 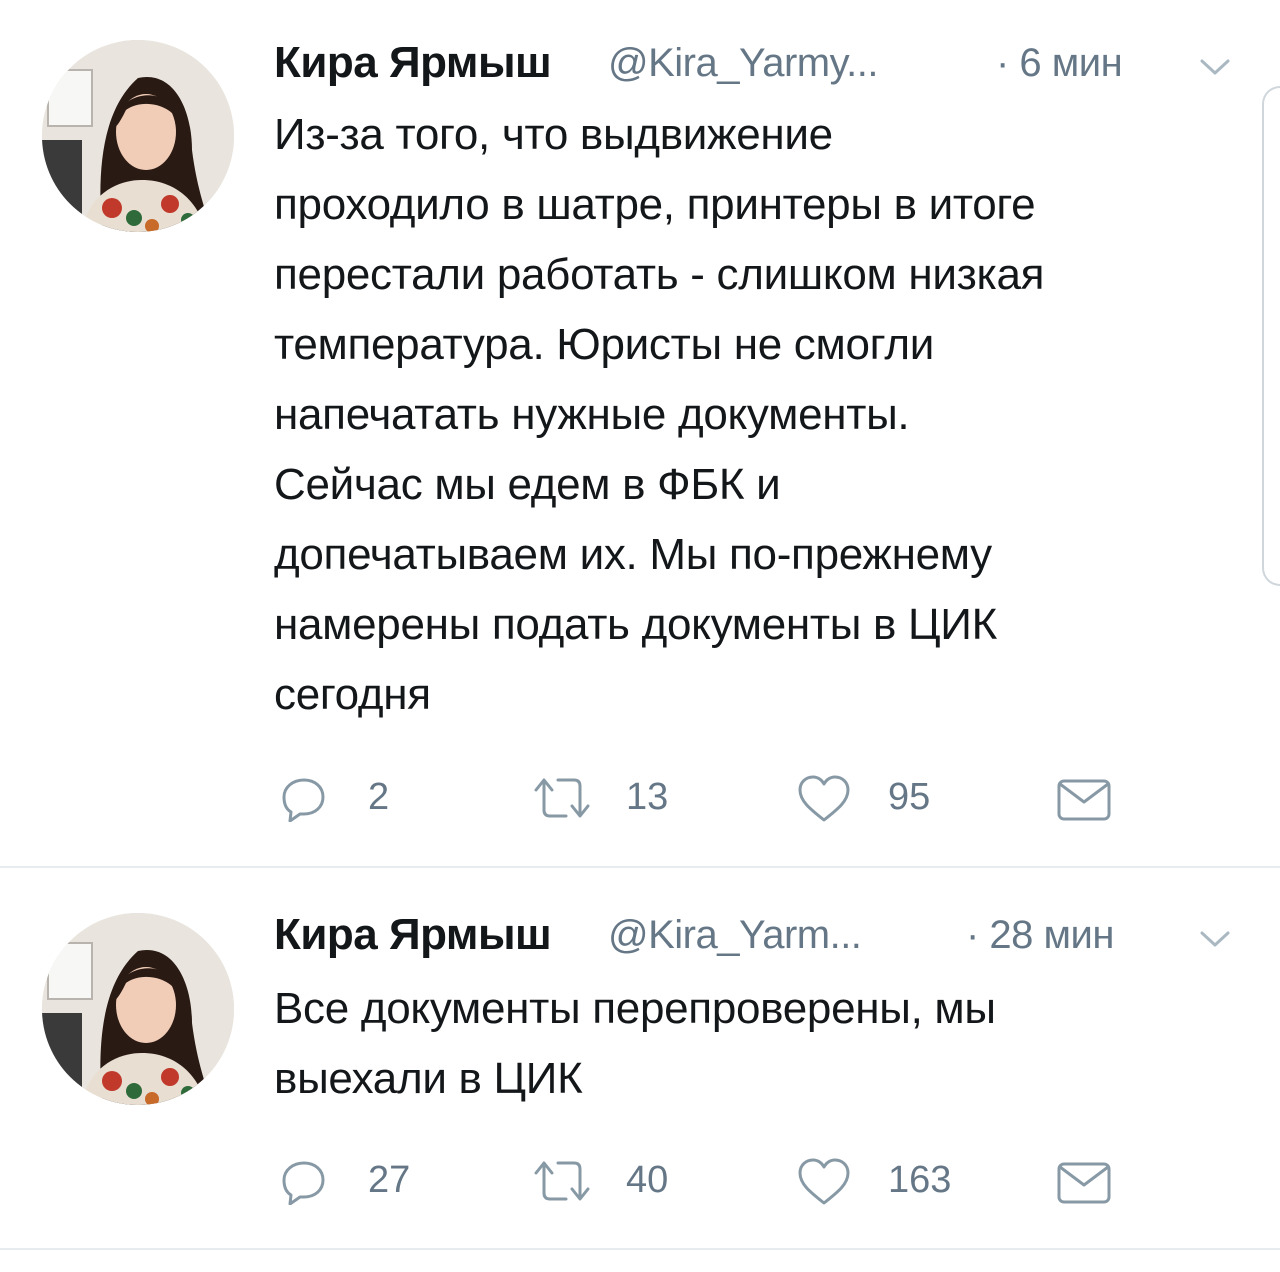 I want to click on divider, so click(x=640, y=1249).